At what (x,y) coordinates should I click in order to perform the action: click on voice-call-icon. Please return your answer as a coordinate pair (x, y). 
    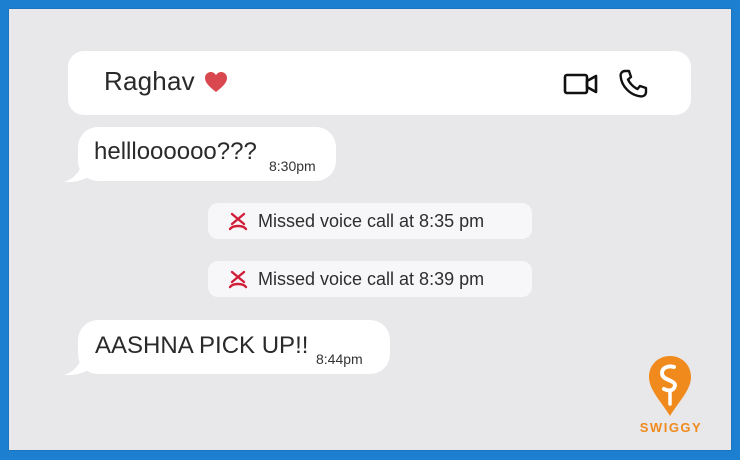
    Looking at the image, I should click on (633, 84).